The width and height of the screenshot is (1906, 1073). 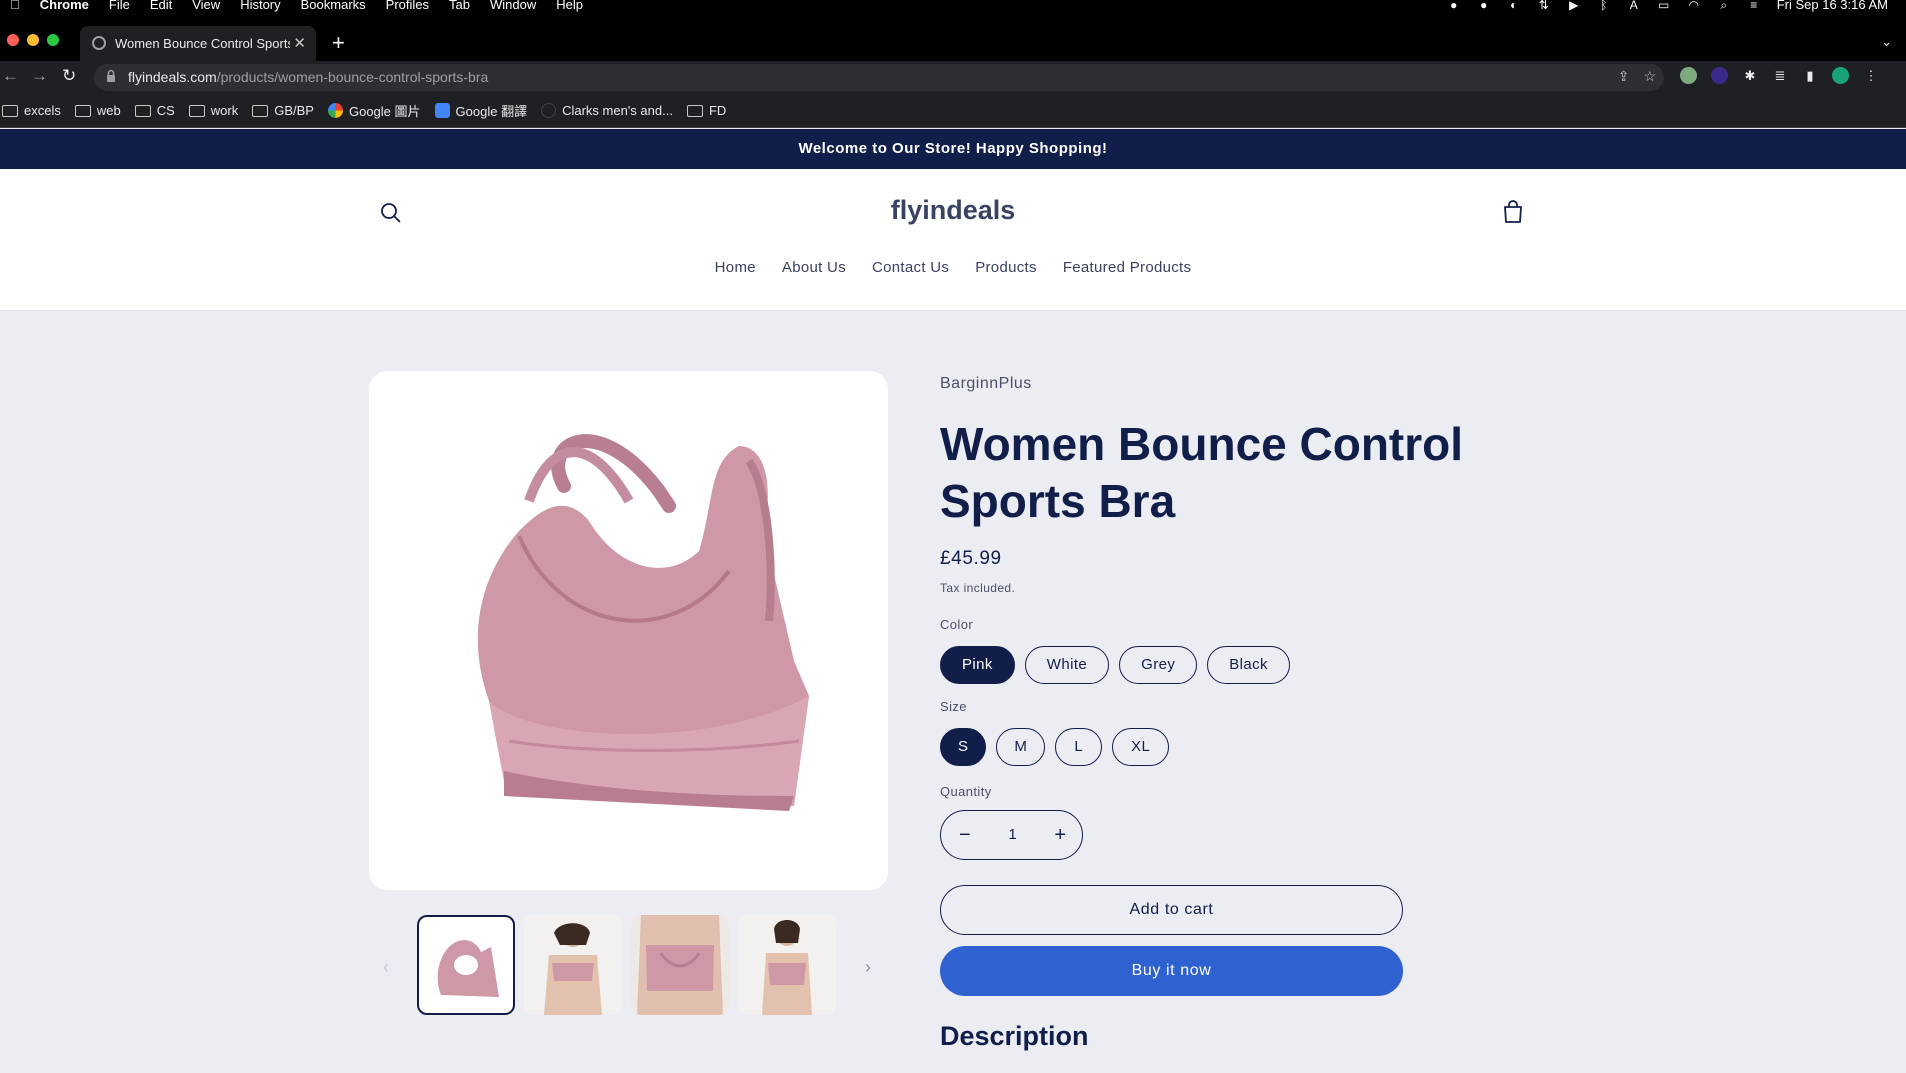 I want to click on minimize-window-button, so click(x=33, y=40).